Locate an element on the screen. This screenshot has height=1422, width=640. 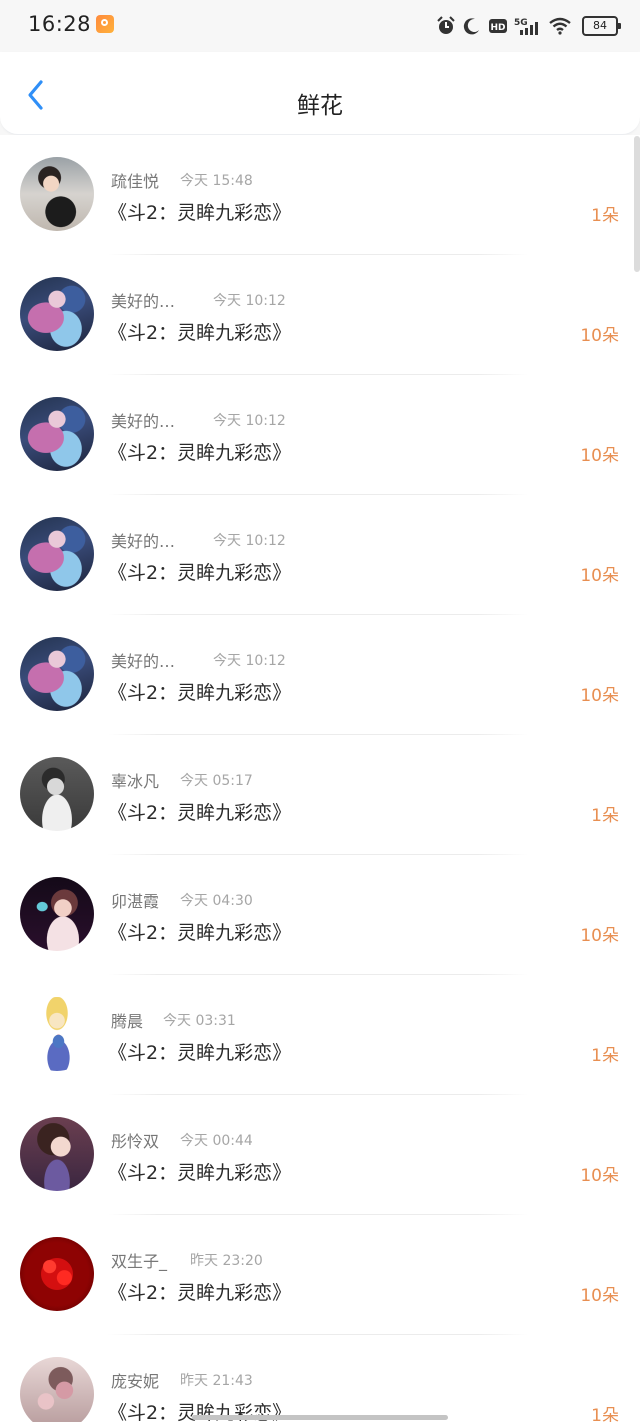
timestamp: 昨天 23:20 is located at coordinates (226, 1261).